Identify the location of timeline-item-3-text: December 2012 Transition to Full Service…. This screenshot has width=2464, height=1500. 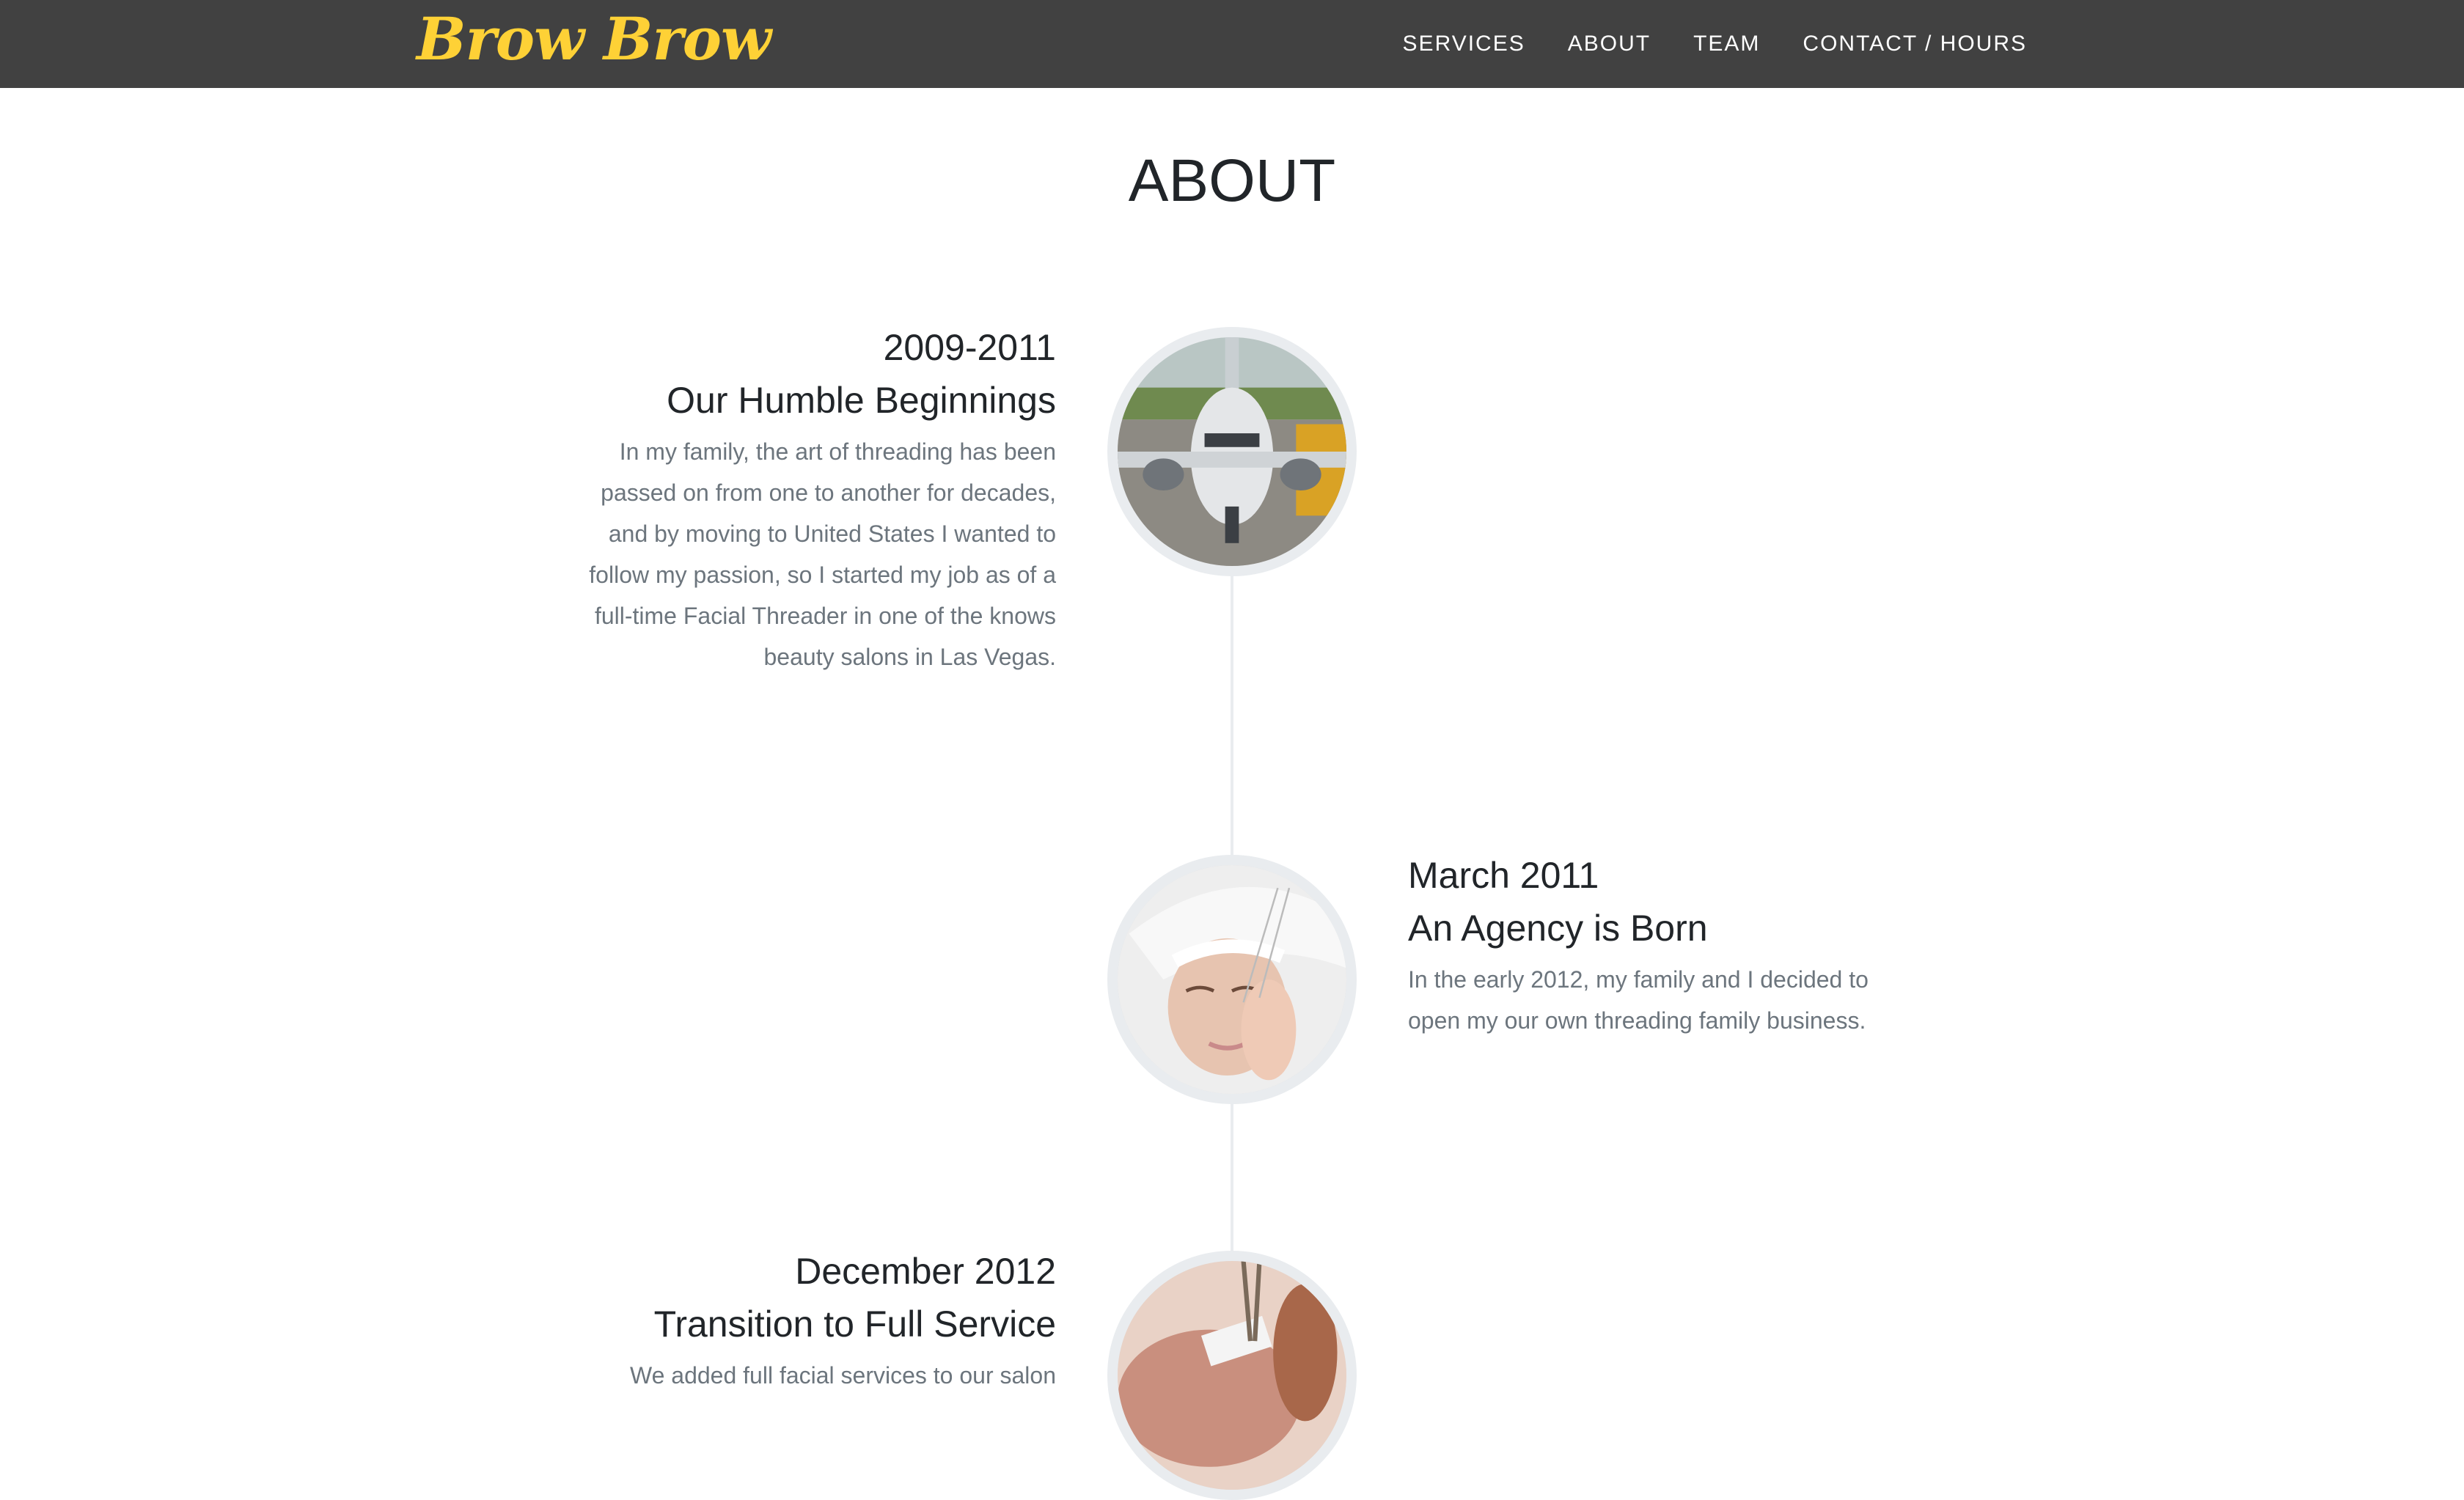
(814, 1320).